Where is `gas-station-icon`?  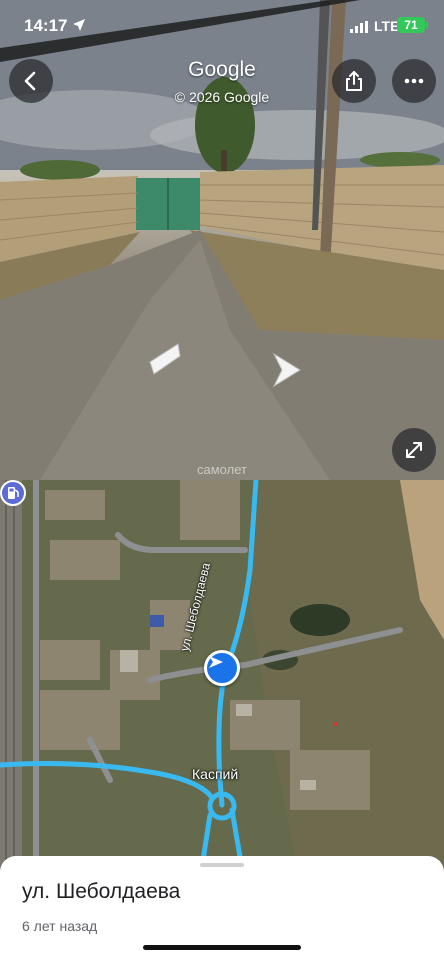
gas-station-icon is located at coordinates (13, 493).